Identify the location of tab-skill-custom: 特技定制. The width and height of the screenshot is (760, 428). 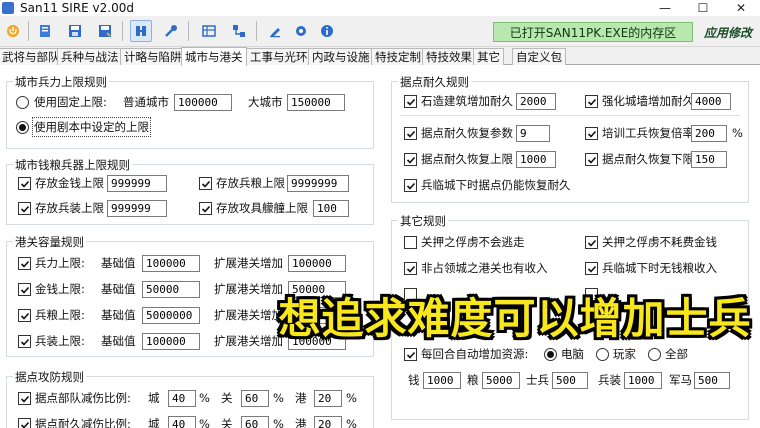
(398, 56).